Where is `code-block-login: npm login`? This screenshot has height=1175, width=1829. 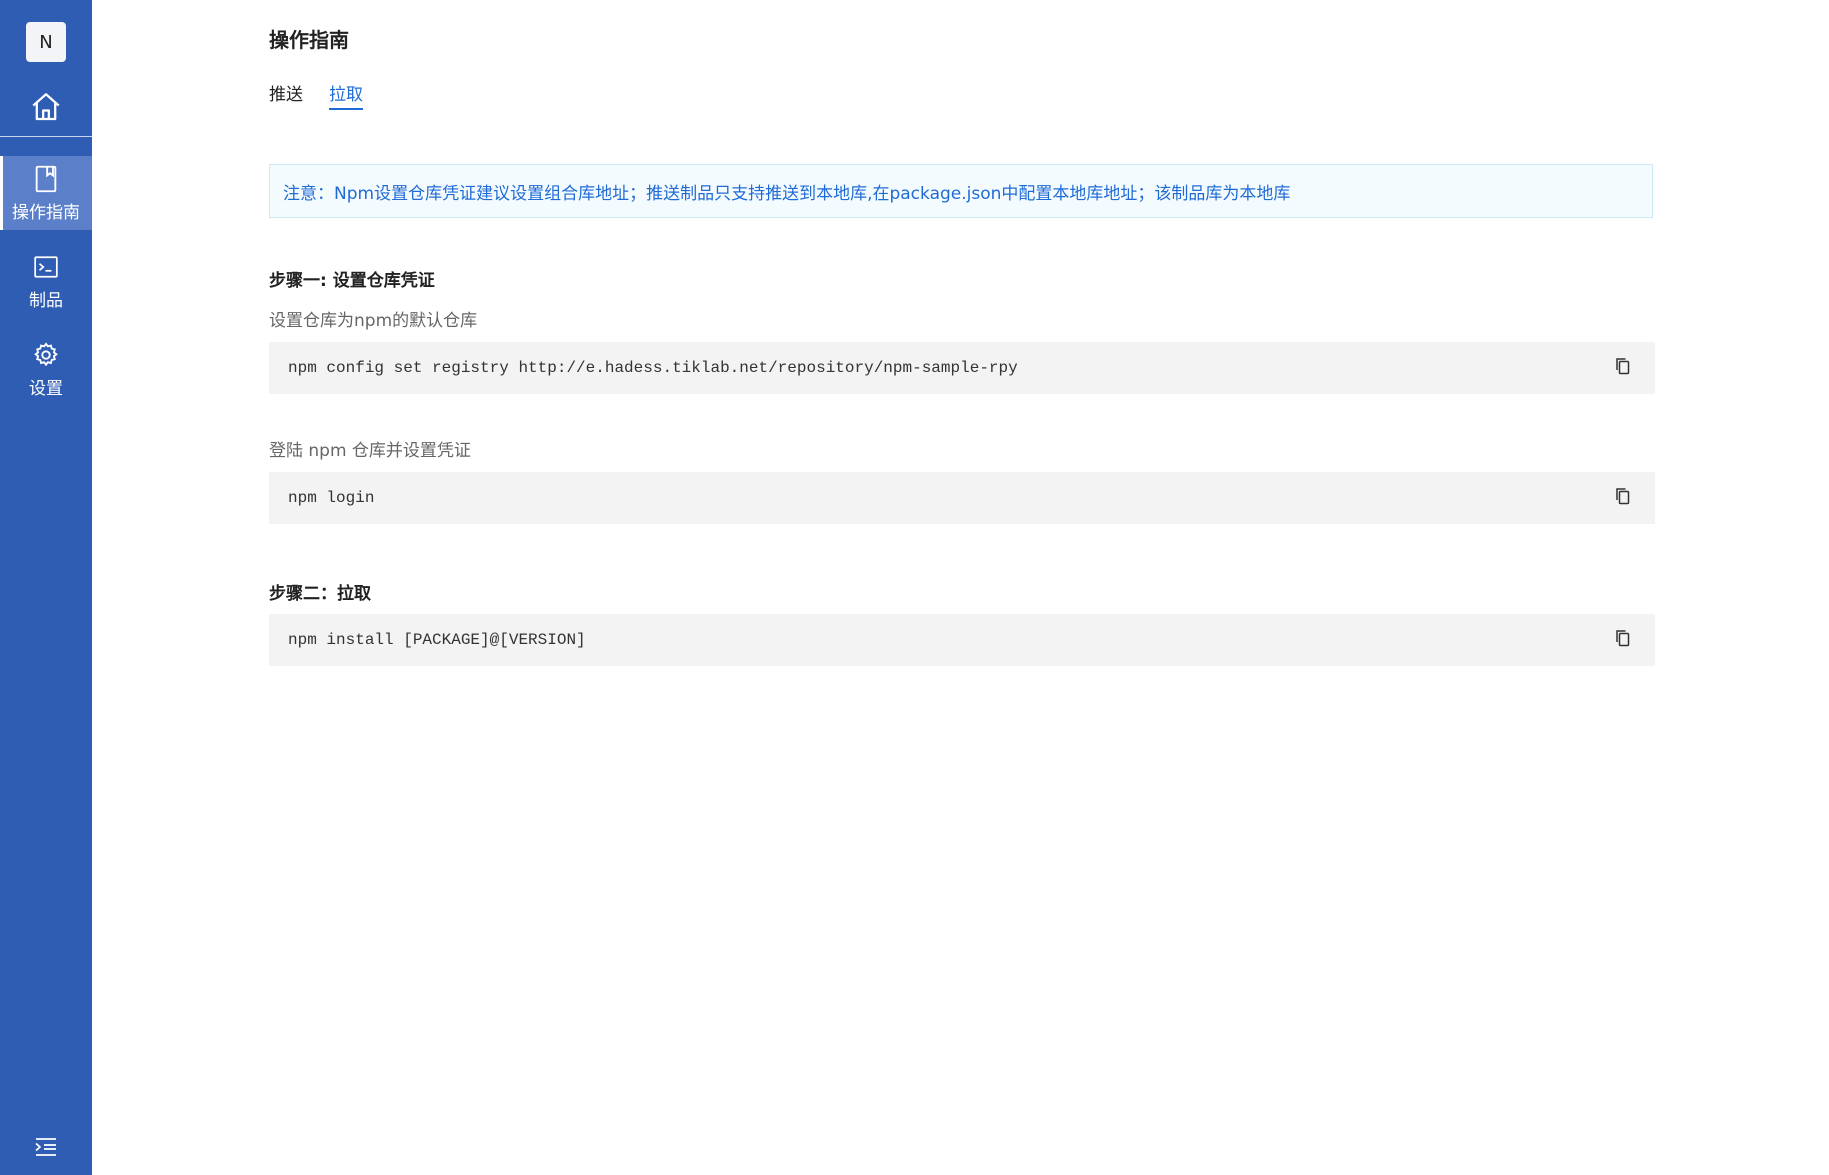 code-block-login: npm login is located at coordinates (962, 498).